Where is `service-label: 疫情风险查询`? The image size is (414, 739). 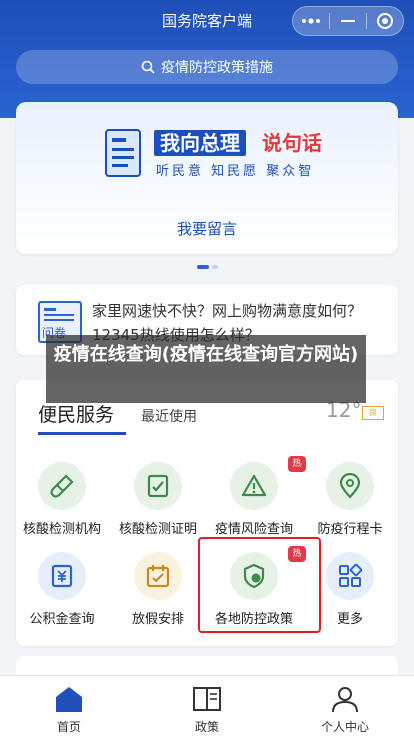
service-label: 疫情风险查询 is located at coordinates (253, 529).